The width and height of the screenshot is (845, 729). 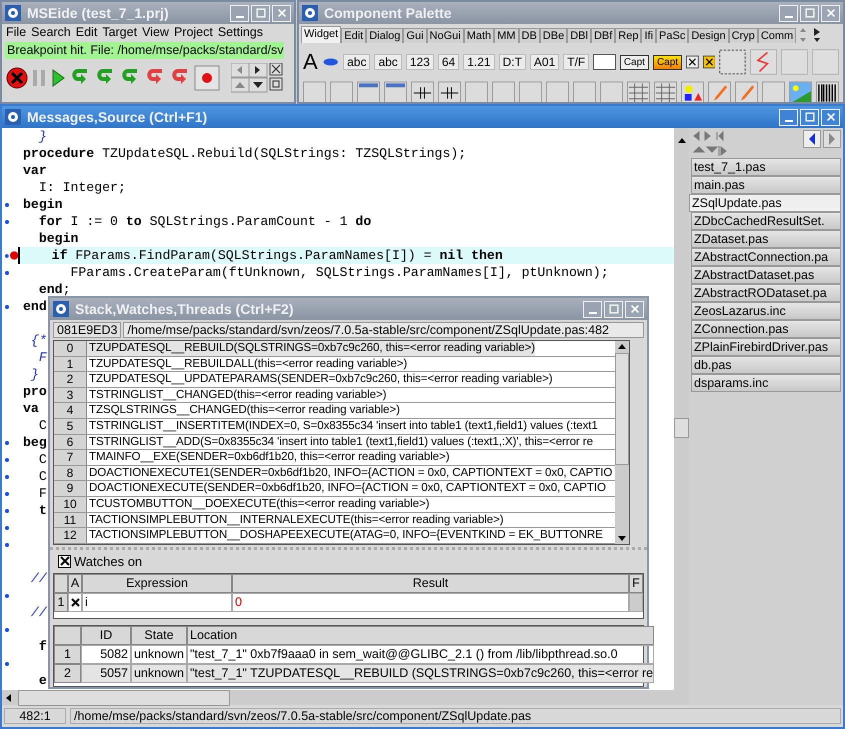 I want to click on splitter-icon, so click(x=422, y=91).